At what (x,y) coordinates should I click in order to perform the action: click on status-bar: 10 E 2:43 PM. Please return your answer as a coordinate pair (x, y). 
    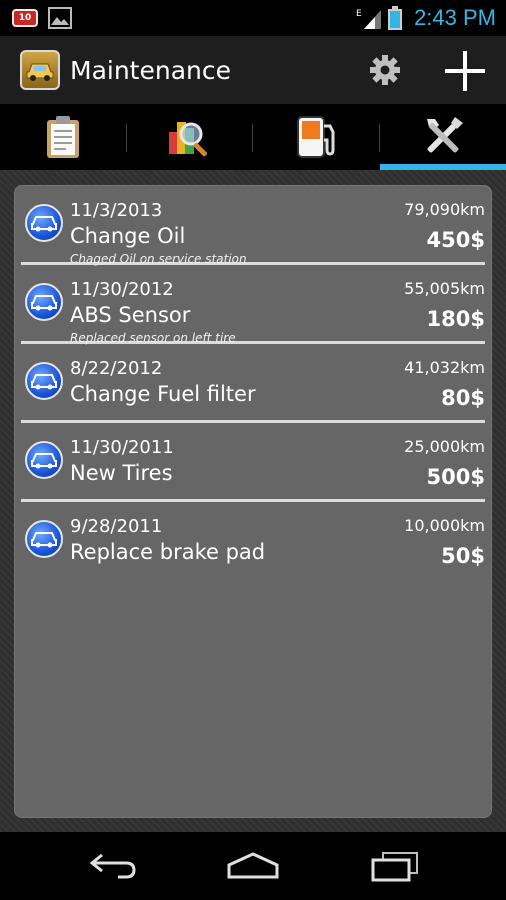
    Looking at the image, I should click on (253, 18).